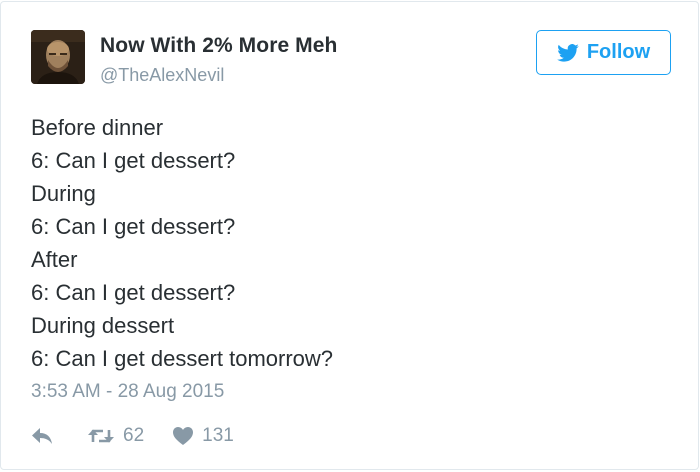  Describe the element at coordinates (101, 436) in the screenshot. I see `retweet-icon` at that location.